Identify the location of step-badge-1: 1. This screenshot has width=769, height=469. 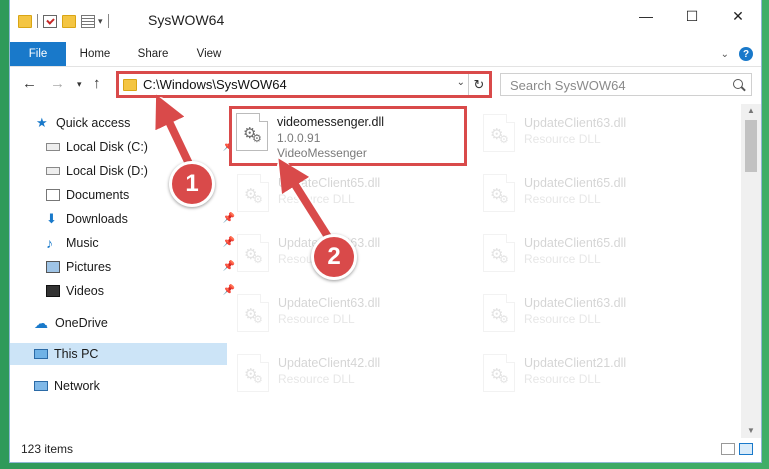
(192, 184).